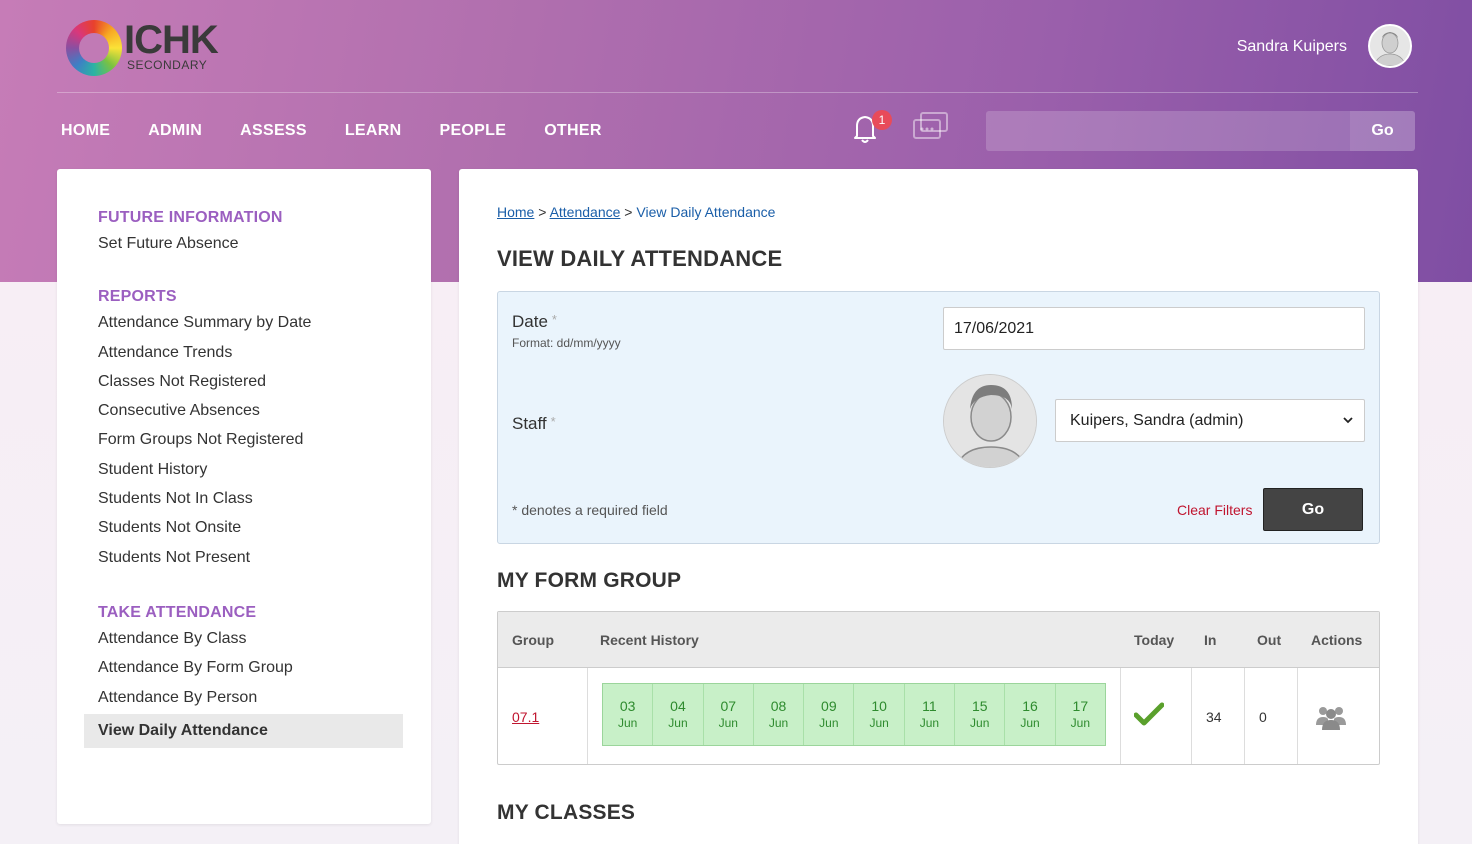 The height and width of the screenshot is (844, 1472). I want to click on history-day-number: 15, so click(979, 706).